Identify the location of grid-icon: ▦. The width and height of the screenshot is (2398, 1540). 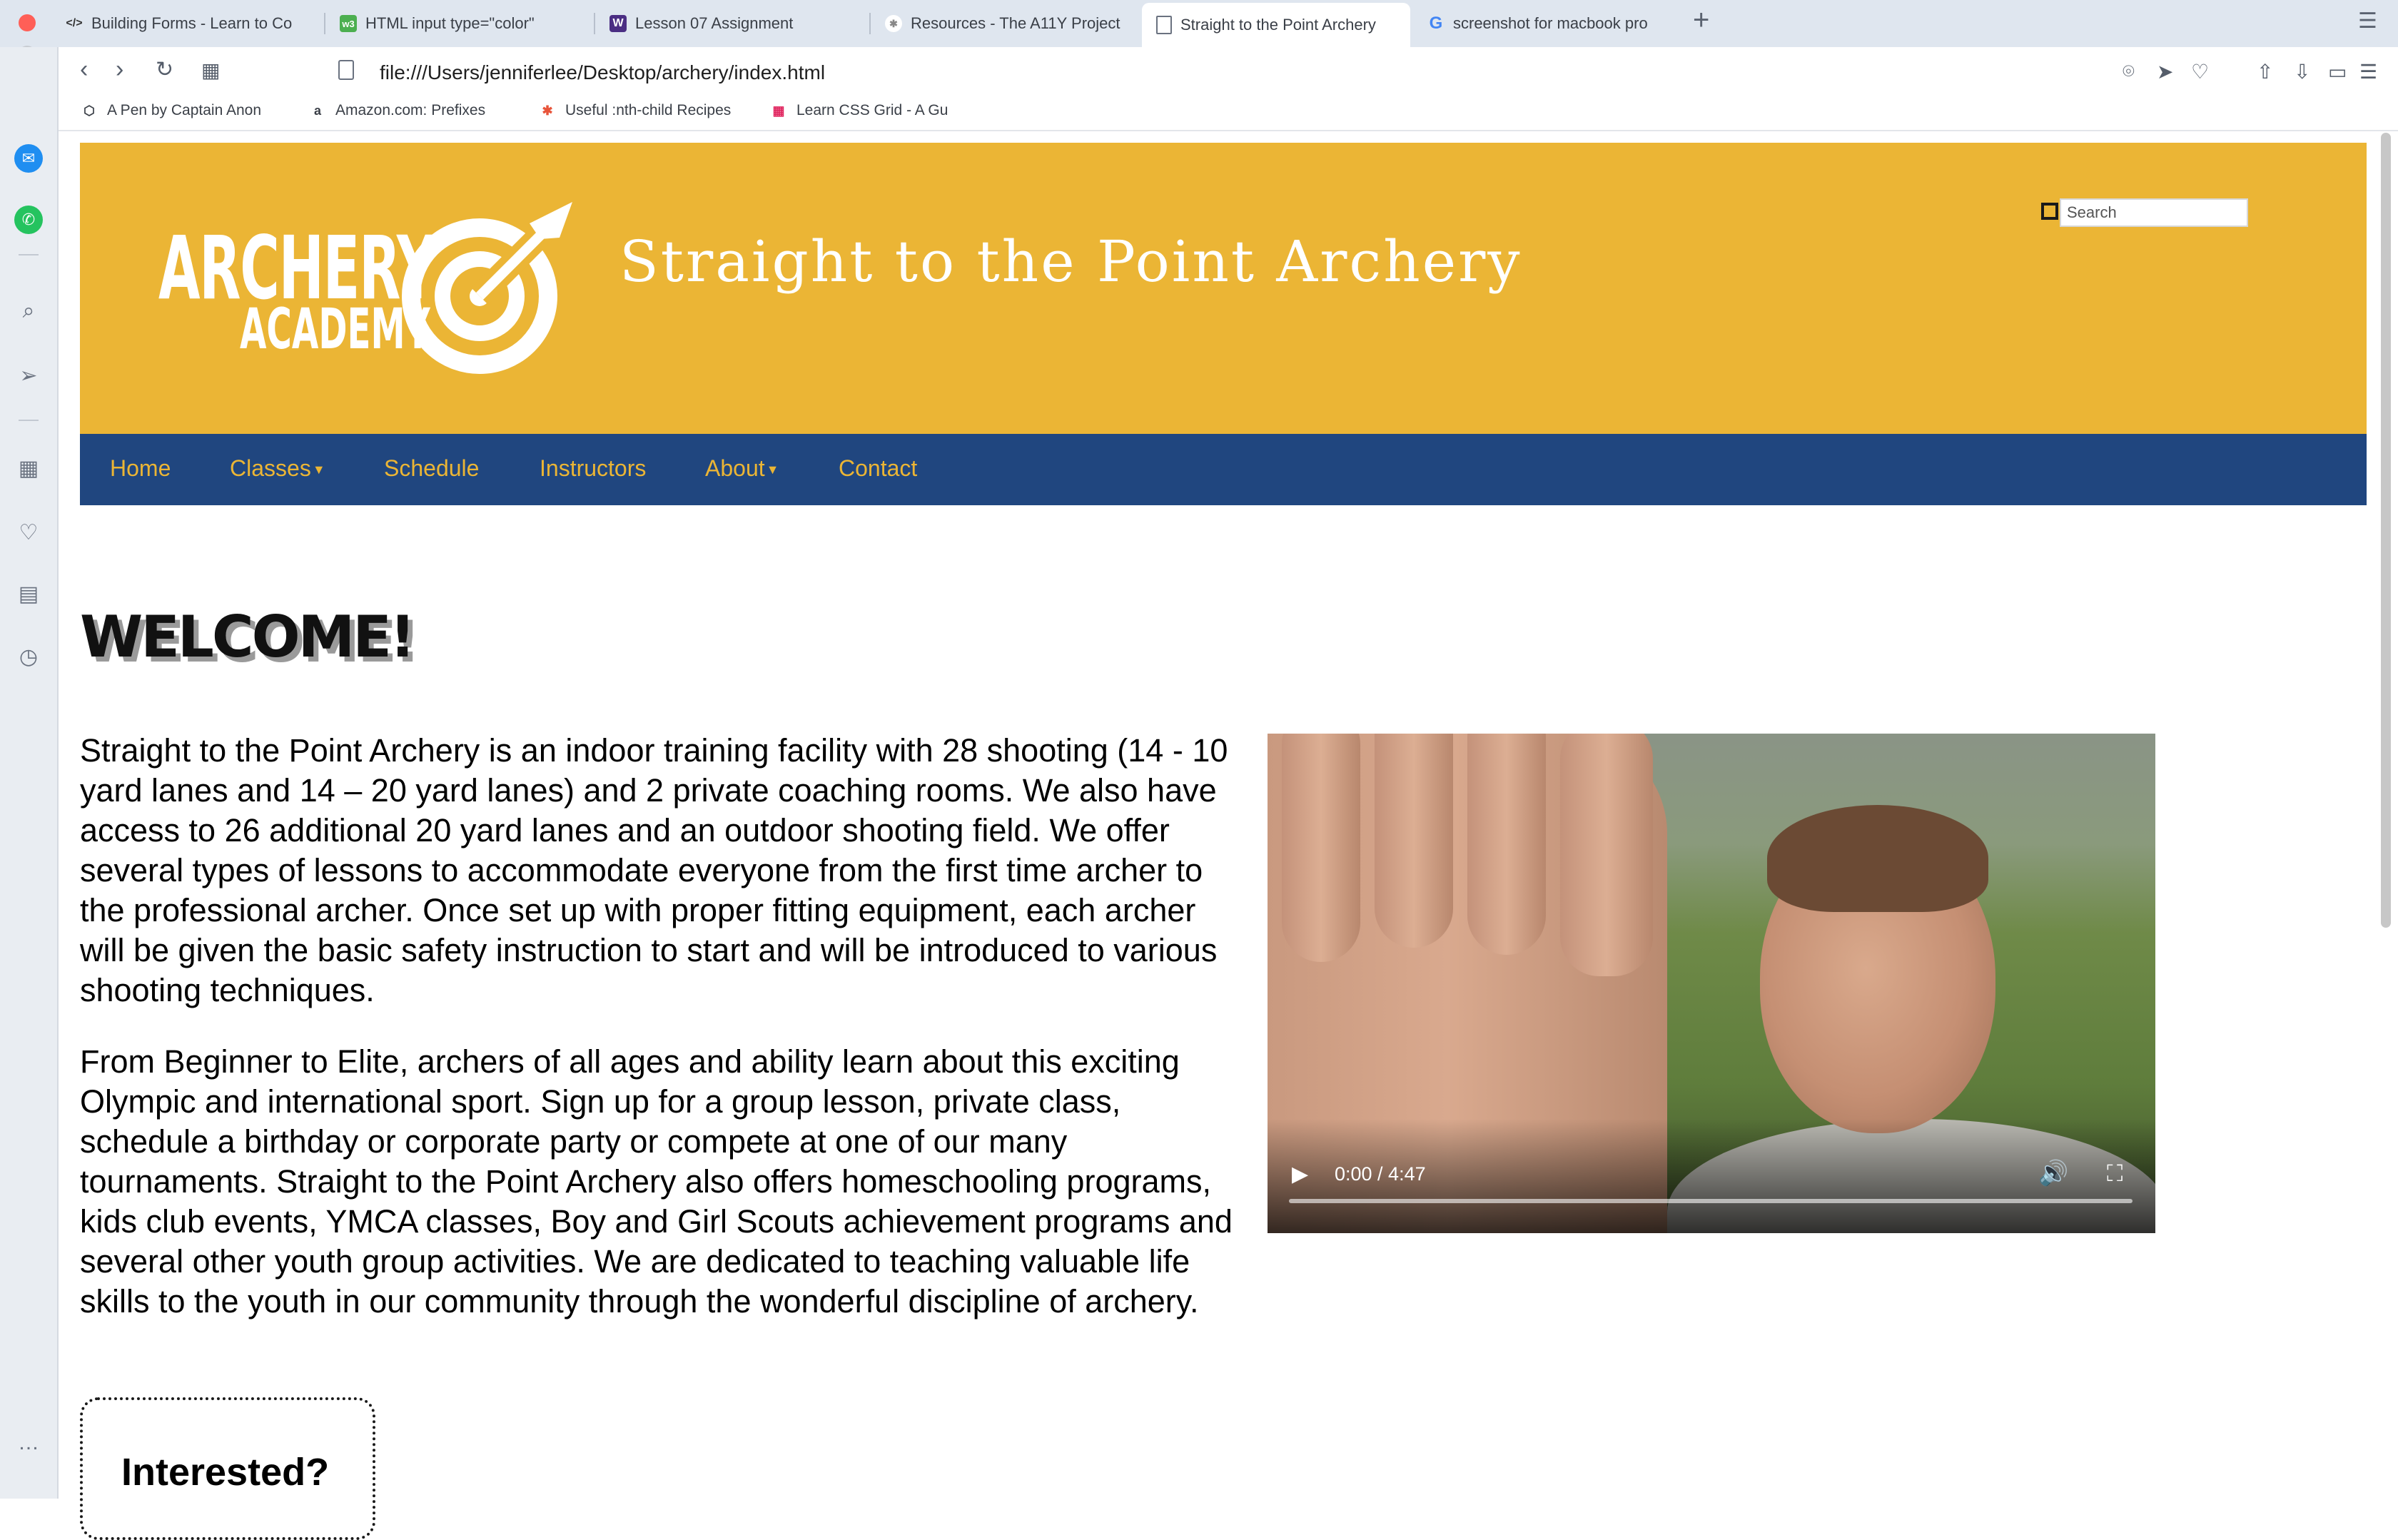
(779, 110).